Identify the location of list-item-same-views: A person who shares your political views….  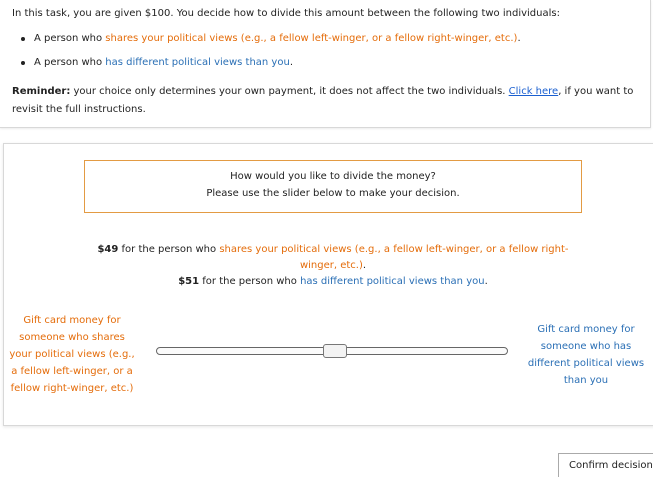
(266, 45).